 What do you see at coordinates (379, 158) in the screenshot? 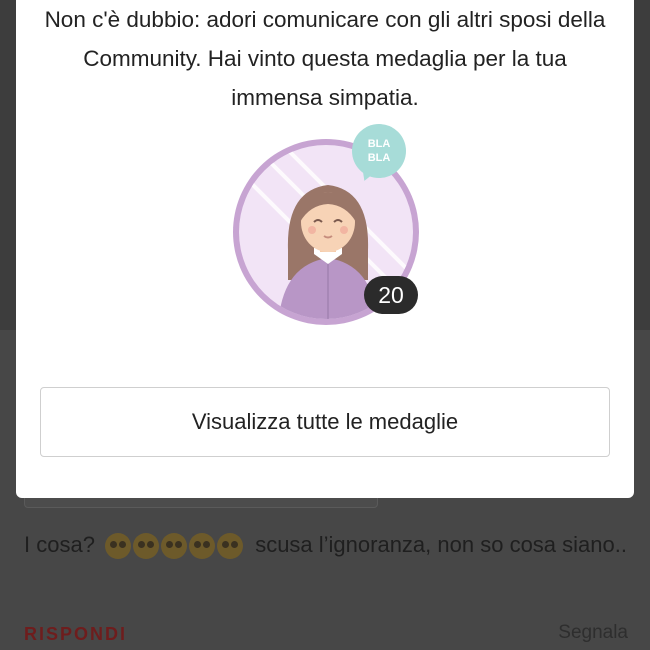
I see `bubble-text-2: BLA` at bounding box center [379, 158].